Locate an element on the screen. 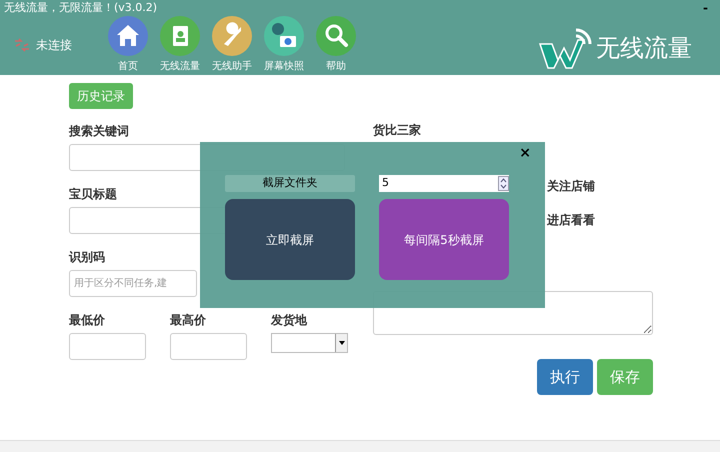 This screenshot has height=452, width=720. field-label: 发货地 is located at coordinates (289, 320).